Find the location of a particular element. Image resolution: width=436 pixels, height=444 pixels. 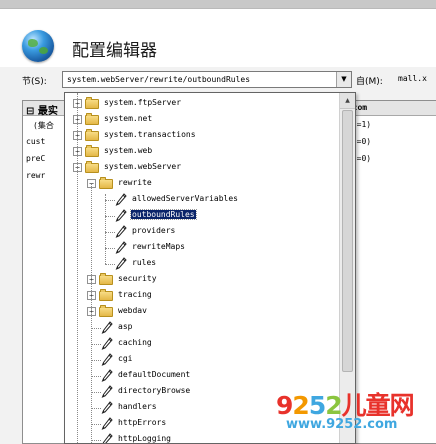

tree-node-label: system.web is located at coordinates (128, 150).